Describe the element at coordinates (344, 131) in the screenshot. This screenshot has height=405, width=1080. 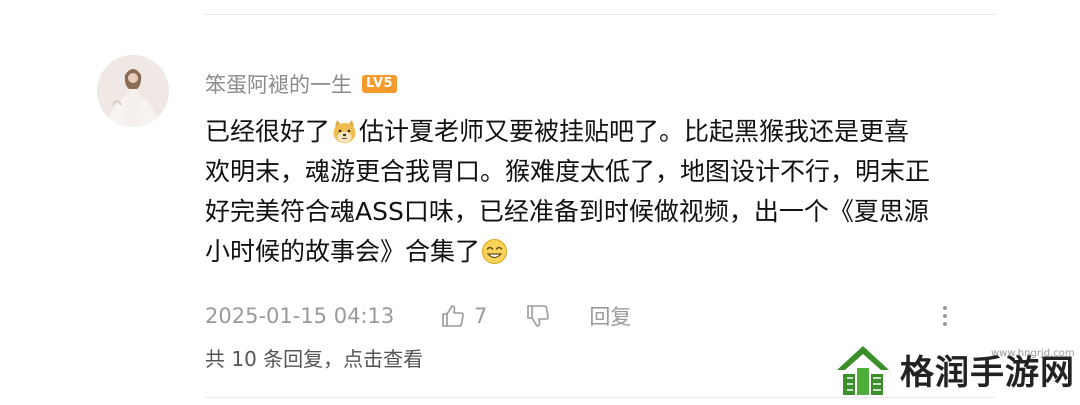
I see `doge-emoji-icon` at that location.